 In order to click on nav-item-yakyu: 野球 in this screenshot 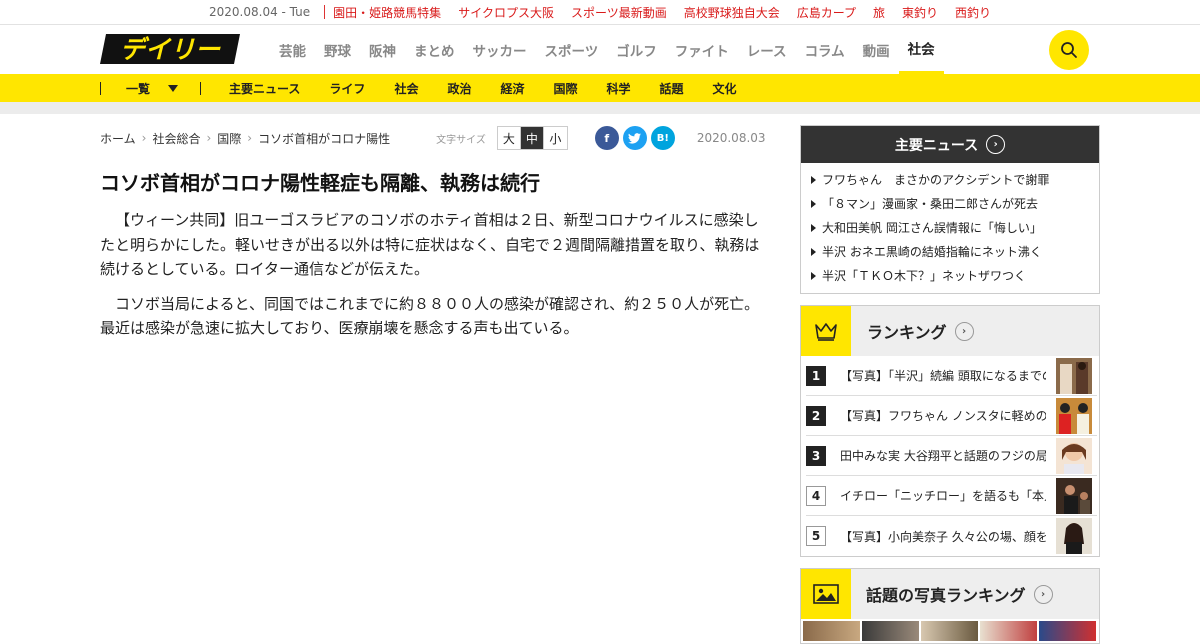, I will do `click(337, 49)`.